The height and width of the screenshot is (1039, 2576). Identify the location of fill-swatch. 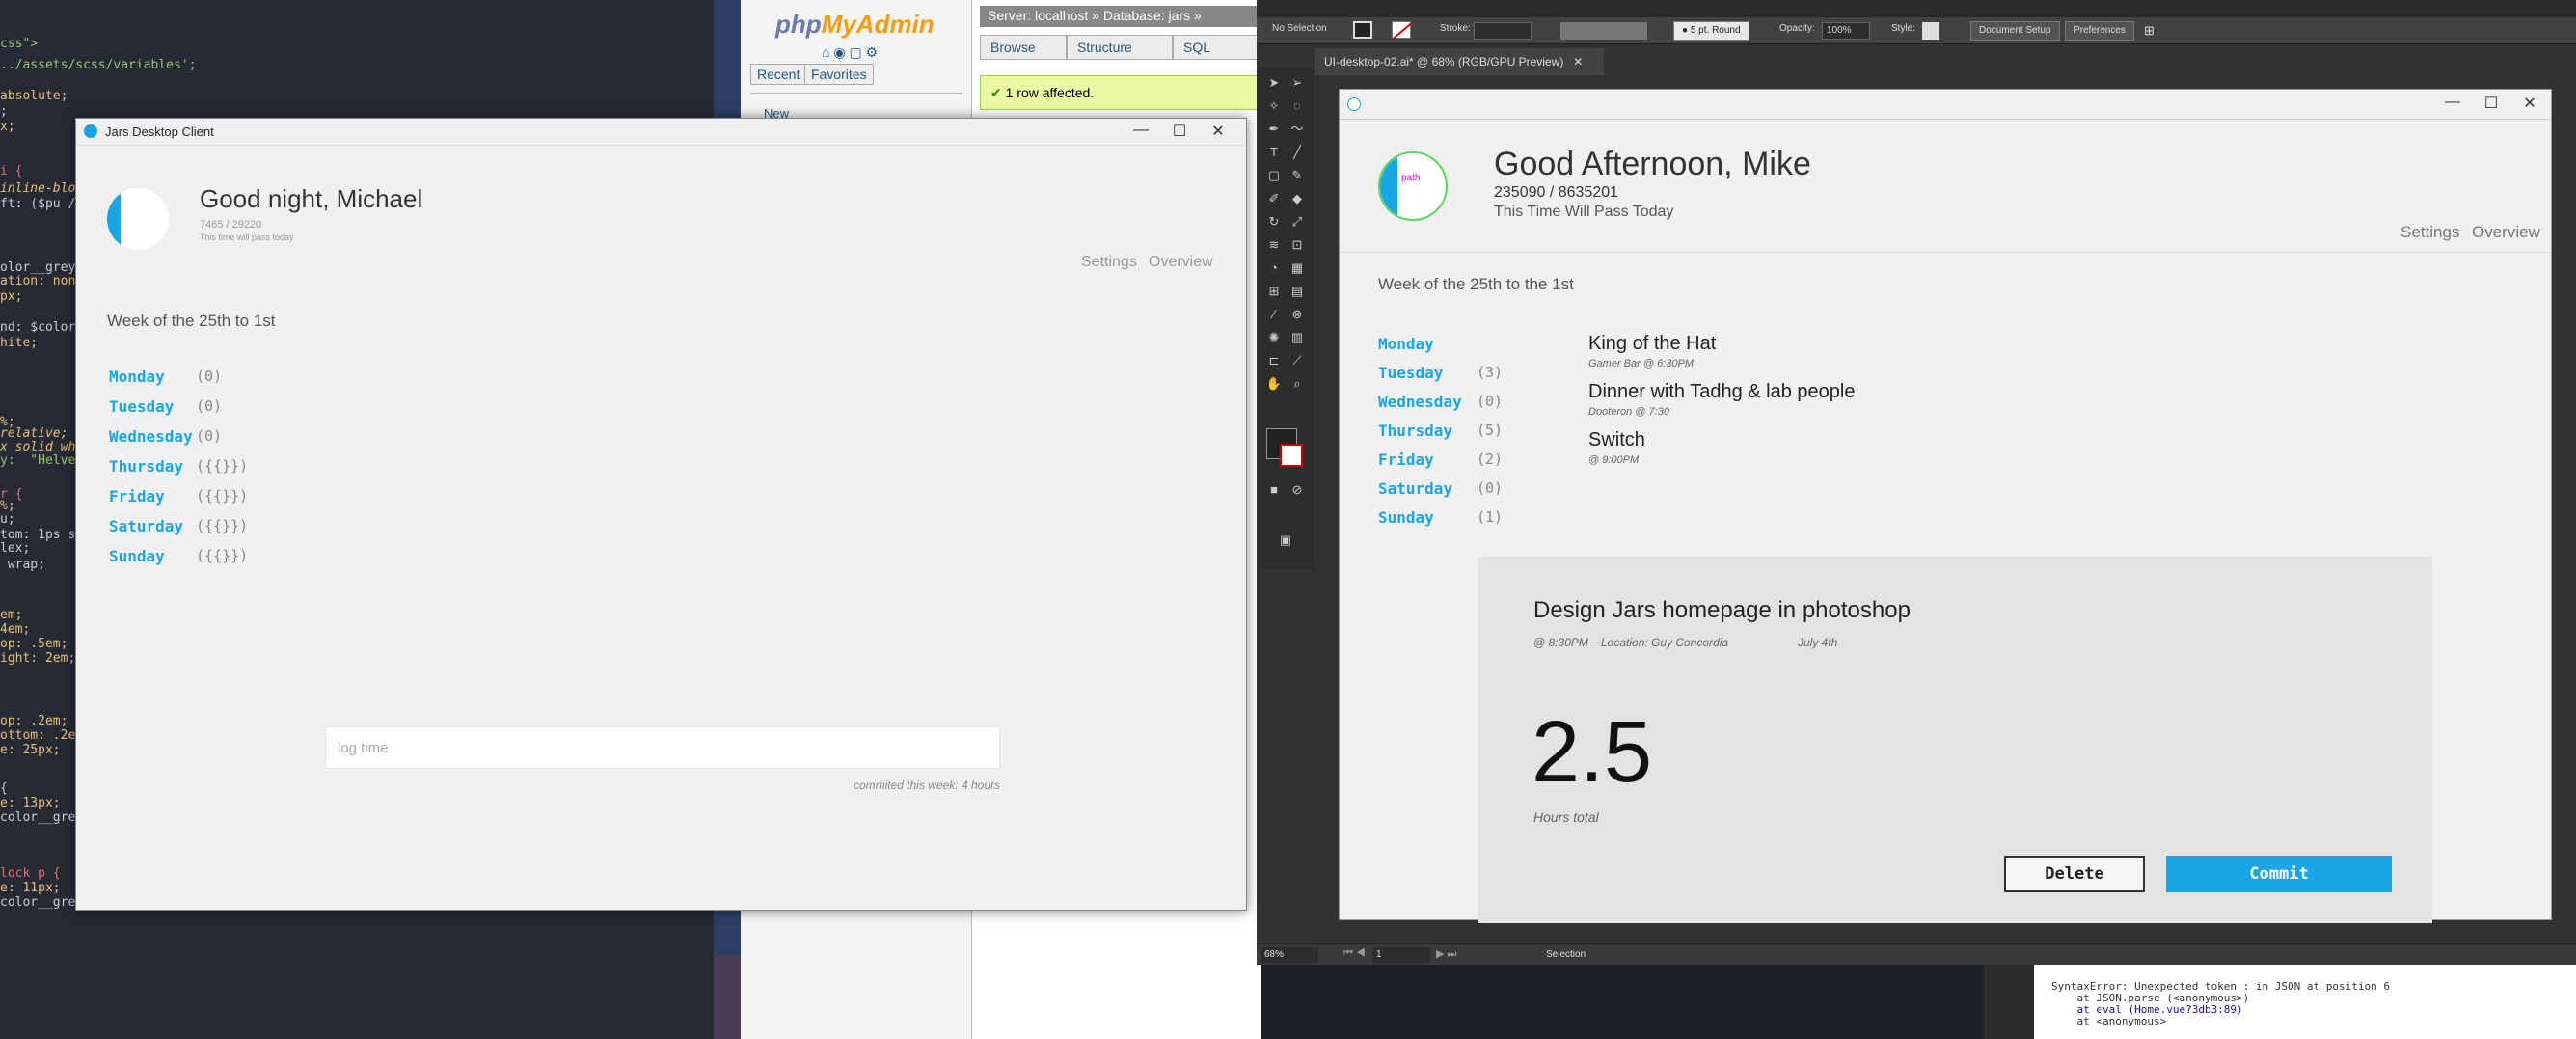
(1362, 30).